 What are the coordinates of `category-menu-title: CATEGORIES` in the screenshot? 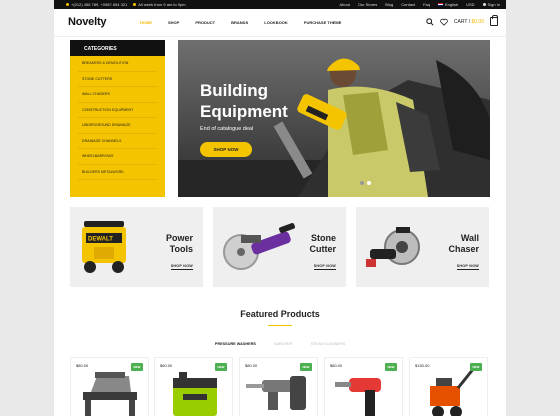 It's located at (117, 48).